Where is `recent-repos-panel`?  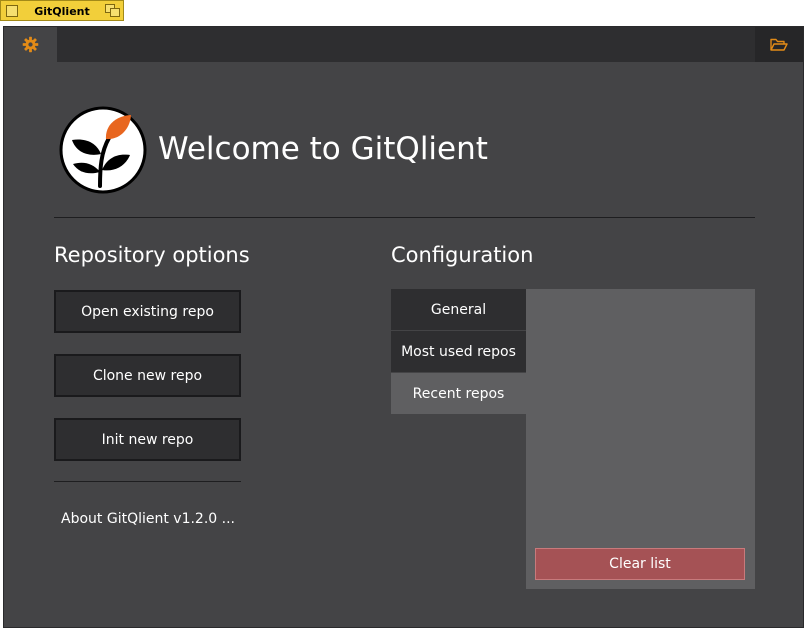 recent-repos-panel is located at coordinates (640, 439).